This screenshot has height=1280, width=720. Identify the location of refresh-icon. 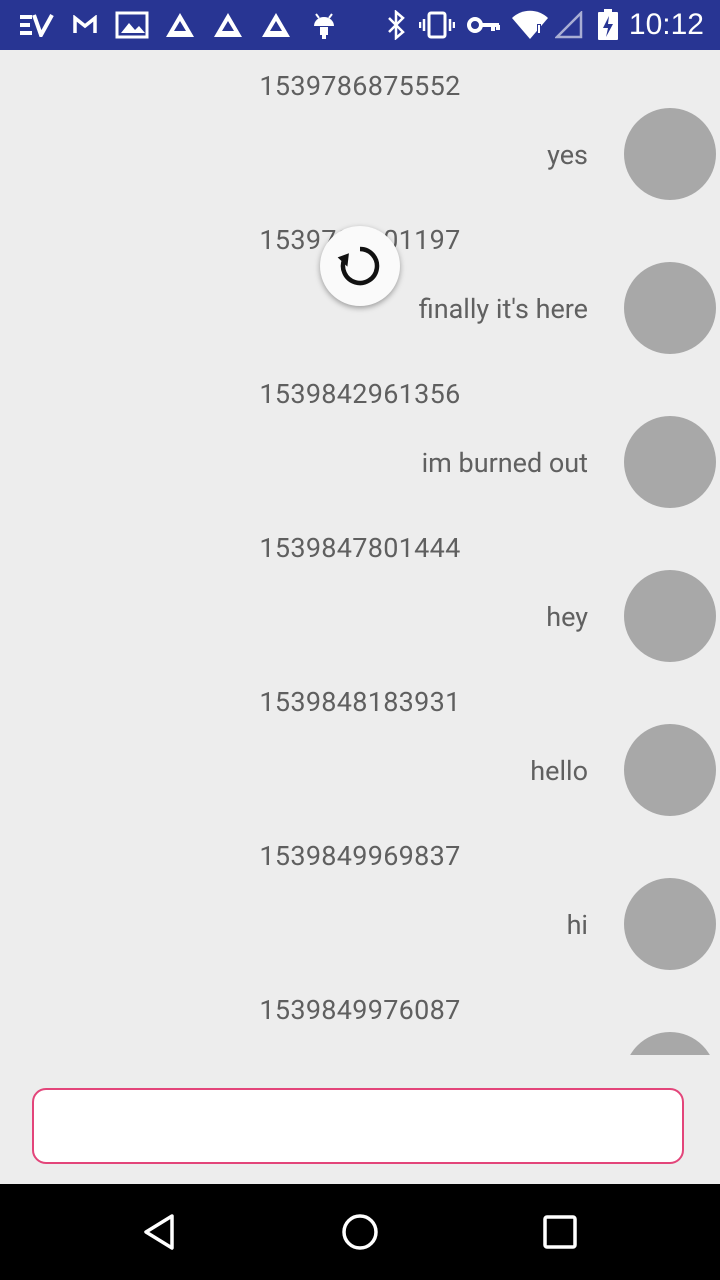
(358, 266).